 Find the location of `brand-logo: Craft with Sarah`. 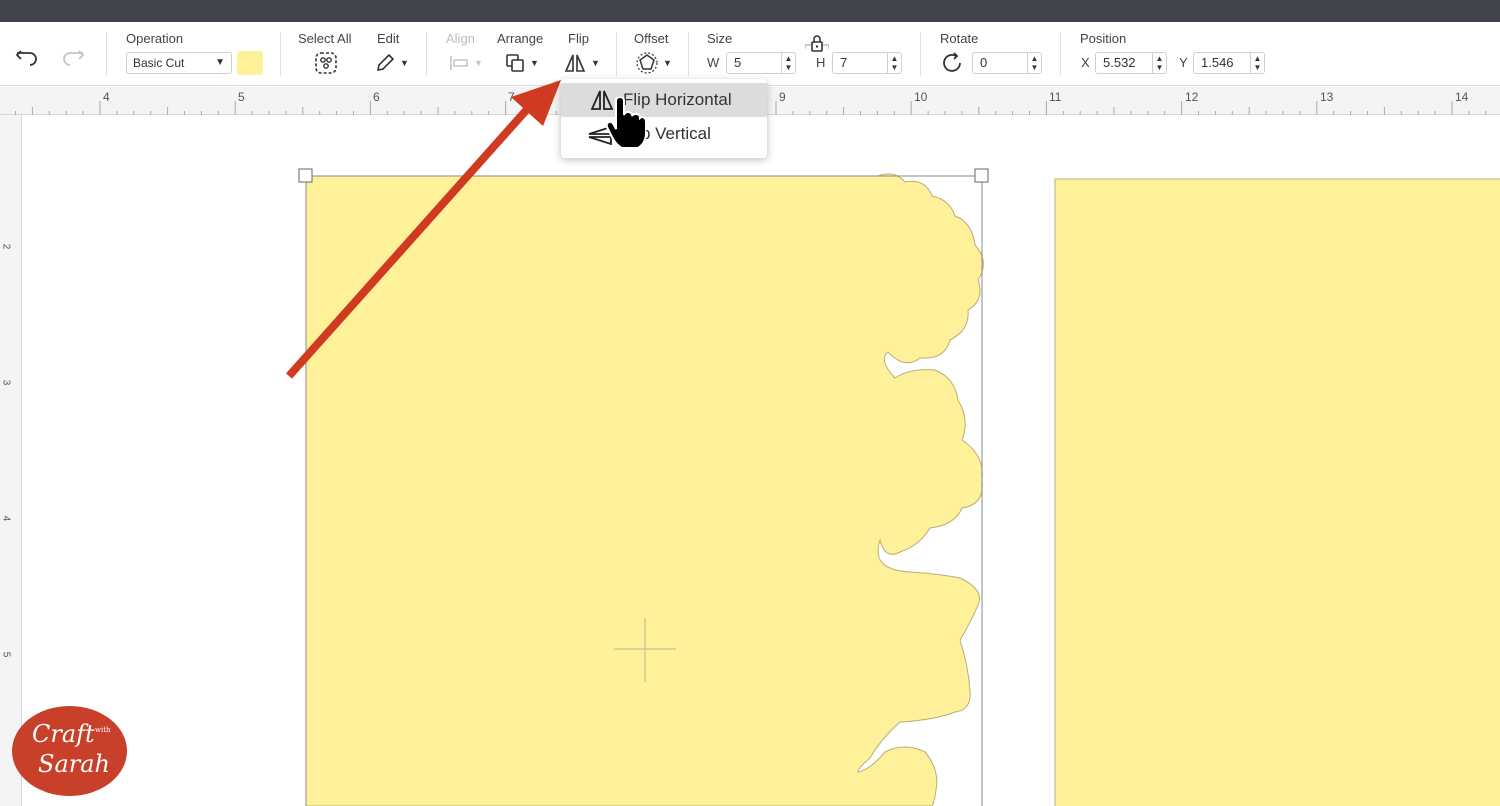

brand-logo: Craft with Sarah is located at coordinates (69, 751).